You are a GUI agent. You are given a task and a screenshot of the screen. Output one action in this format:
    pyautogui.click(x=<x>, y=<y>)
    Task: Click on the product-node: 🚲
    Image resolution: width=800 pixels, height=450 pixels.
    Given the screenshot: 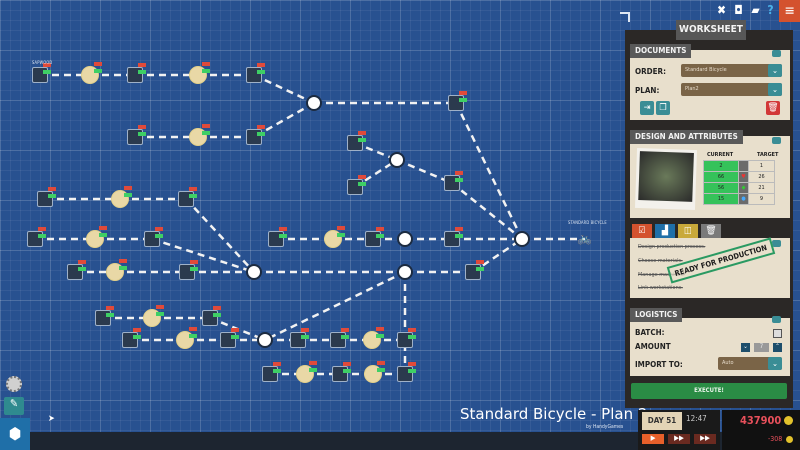 What is the action you would take?
    pyautogui.click(x=585, y=239)
    